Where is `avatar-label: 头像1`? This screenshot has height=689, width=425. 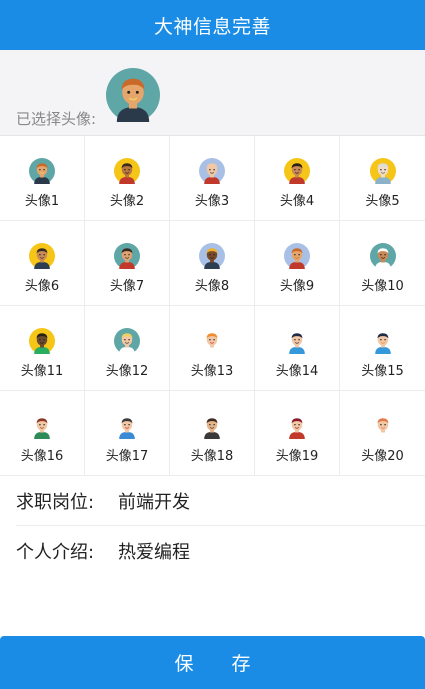
avatar-label: 头像1 is located at coordinates (42, 201).